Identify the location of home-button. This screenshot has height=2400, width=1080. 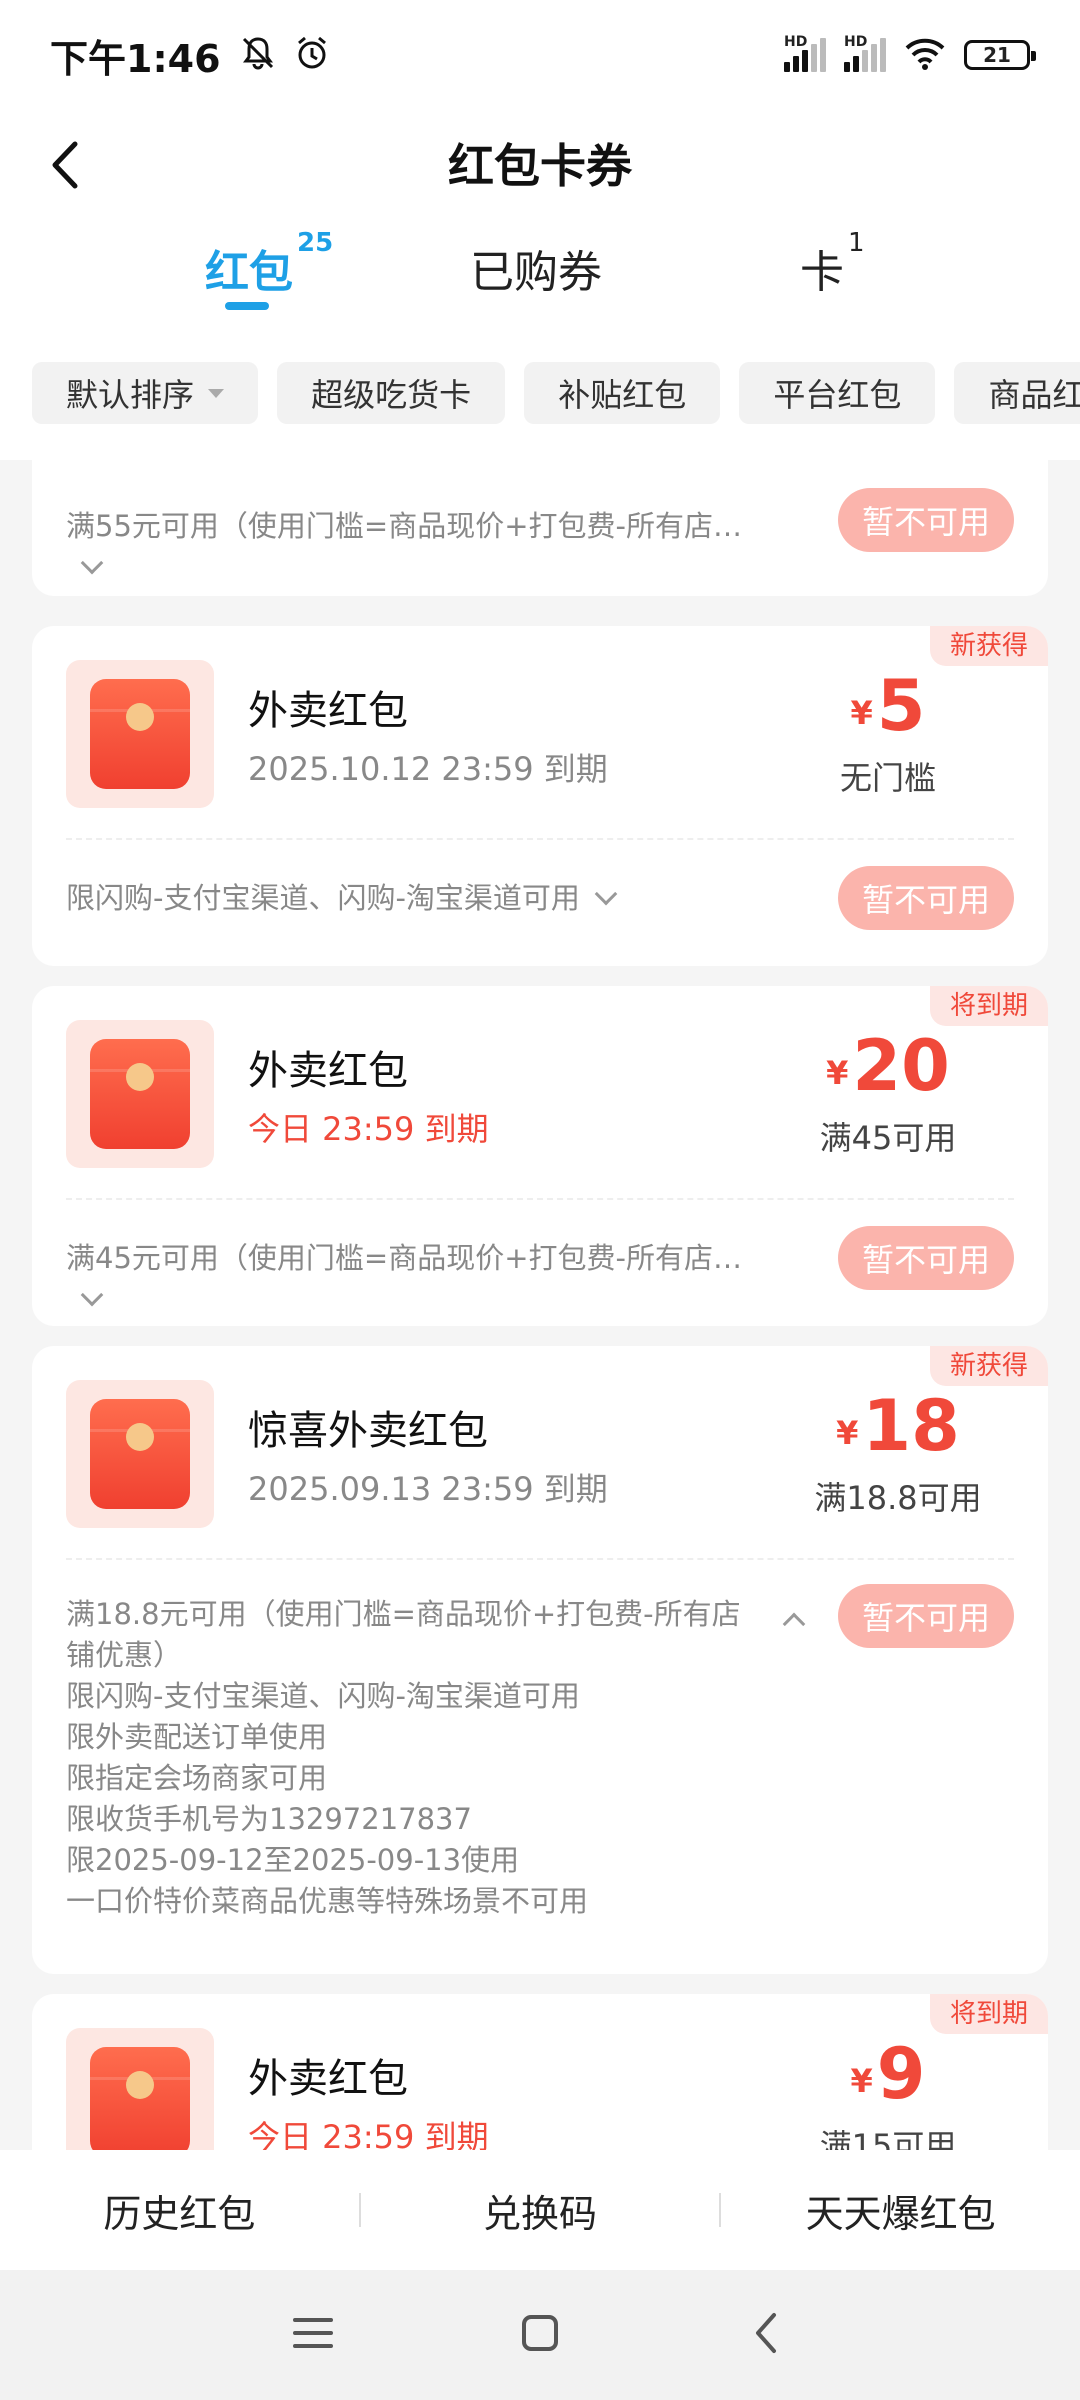
(540, 2335).